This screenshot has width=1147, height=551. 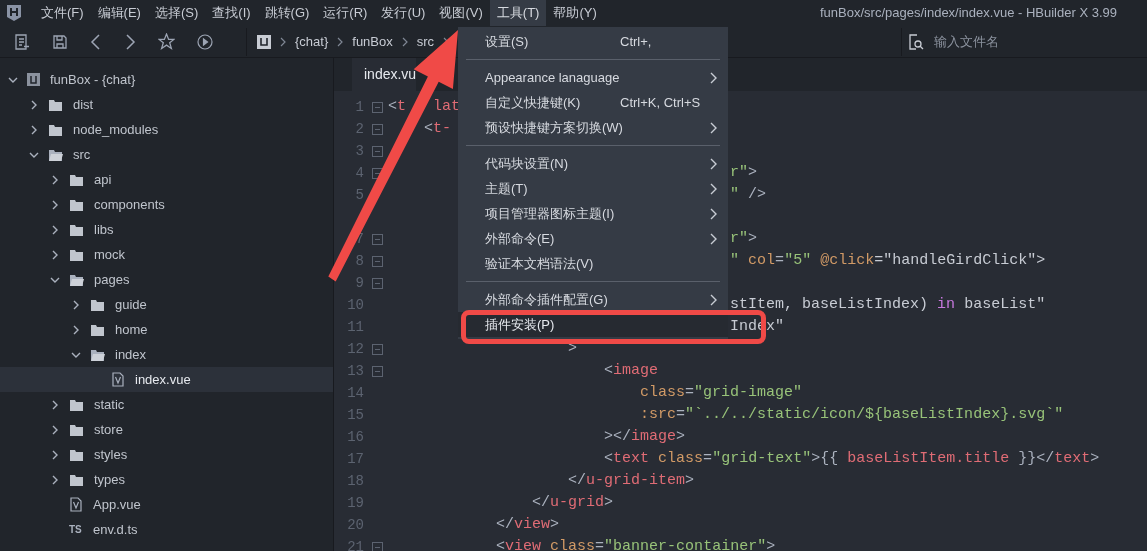 What do you see at coordinates (166, 204) in the screenshot?
I see `tree-item: components` at bounding box center [166, 204].